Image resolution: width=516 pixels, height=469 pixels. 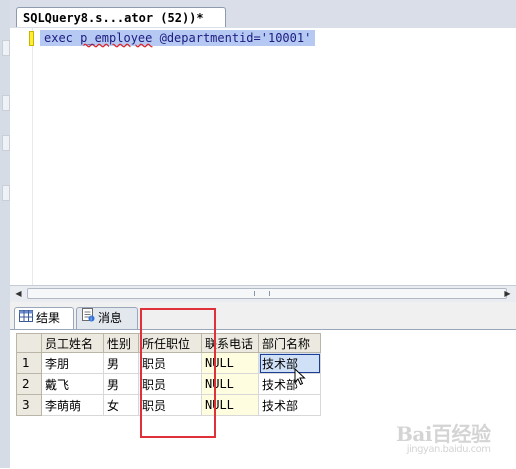 What do you see at coordinates (18, 293) in the screenshot?
I see `scroll-left-icon: ◀` at bounding box center [18, 293].